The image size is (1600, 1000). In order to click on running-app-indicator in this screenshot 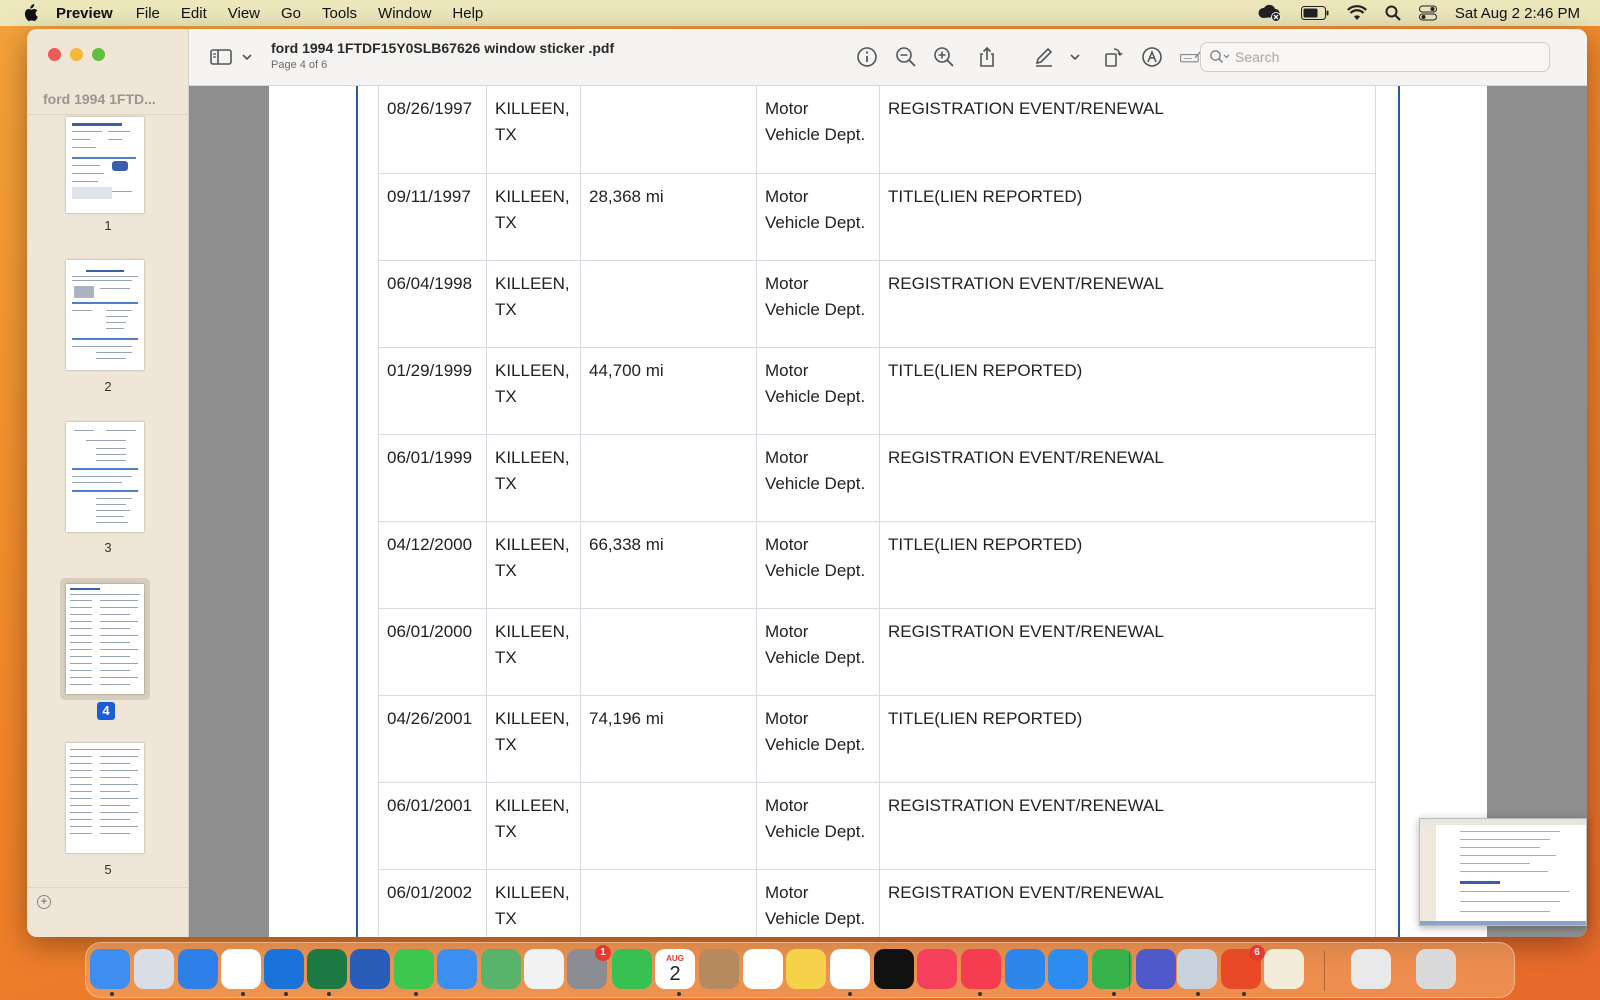, I will do `click(286, 994)`.